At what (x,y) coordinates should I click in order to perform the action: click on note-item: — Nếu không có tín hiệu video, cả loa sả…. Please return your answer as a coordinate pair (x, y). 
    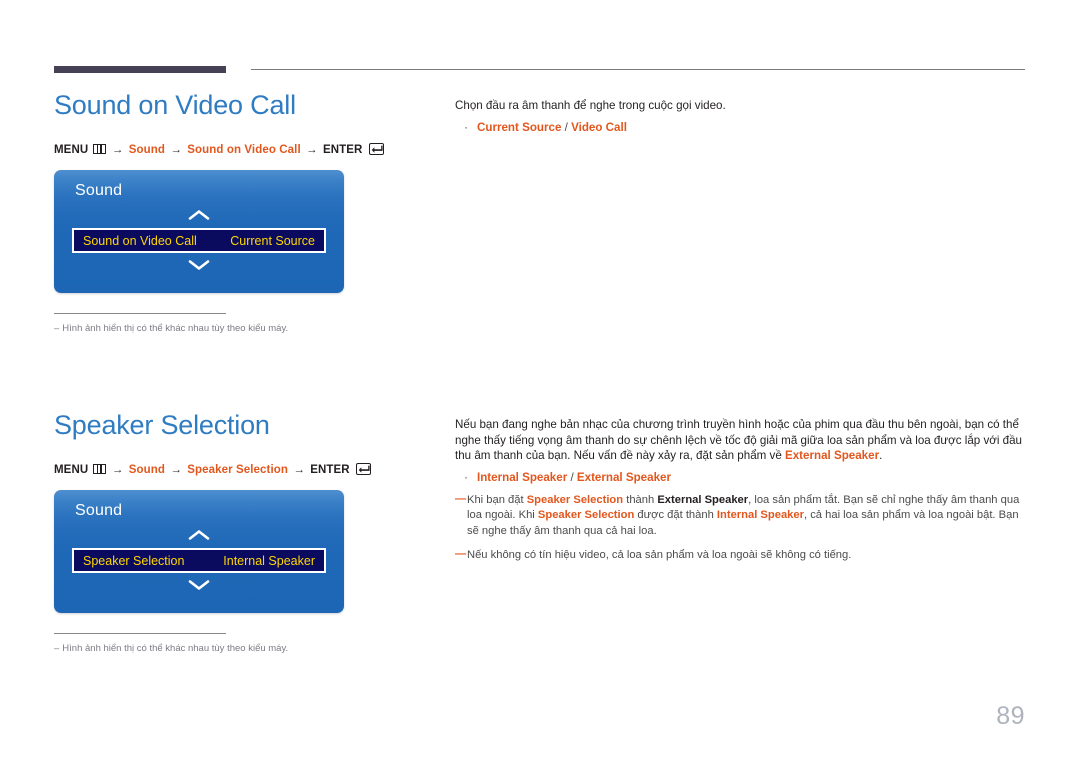
    Looking at the image, I should click on (741, 556).